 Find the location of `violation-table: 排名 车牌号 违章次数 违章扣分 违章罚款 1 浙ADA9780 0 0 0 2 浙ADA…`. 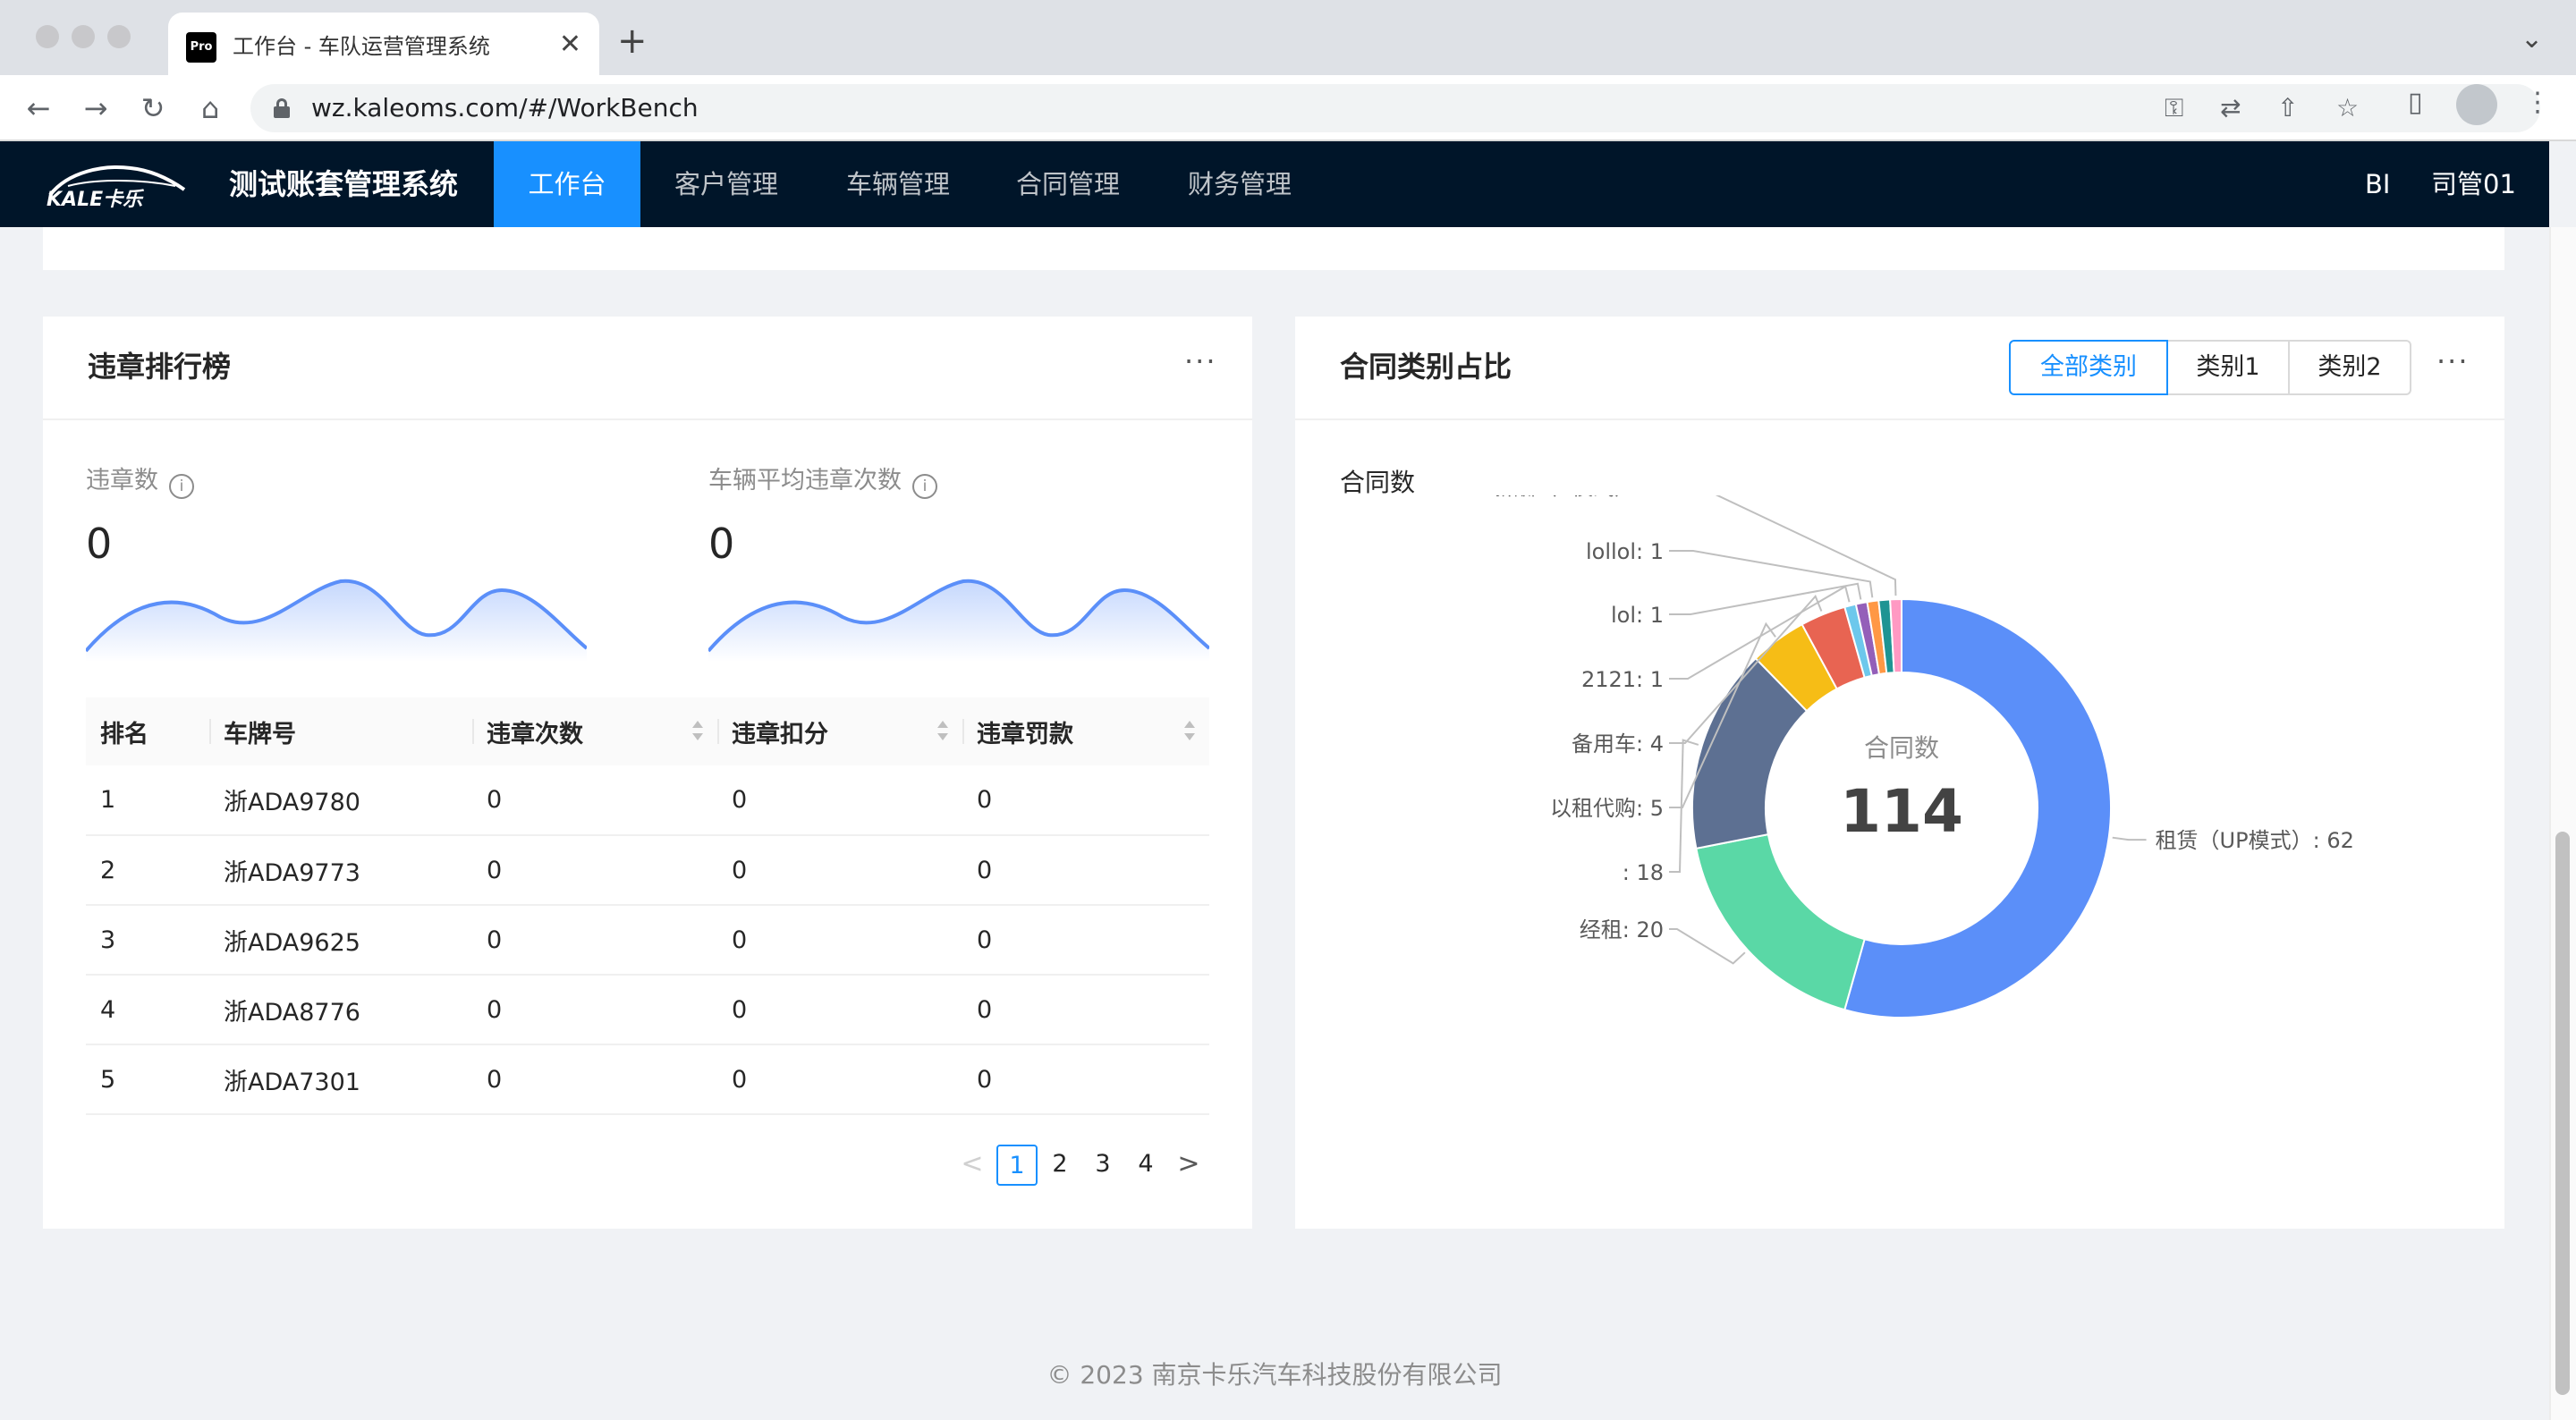

violation-table: 排名 车牌号 违章次数 违章扣分 违章罚款 1 浙ADA9780 0 0 0 2 浙ADA… is located at coordinates (647, 906).